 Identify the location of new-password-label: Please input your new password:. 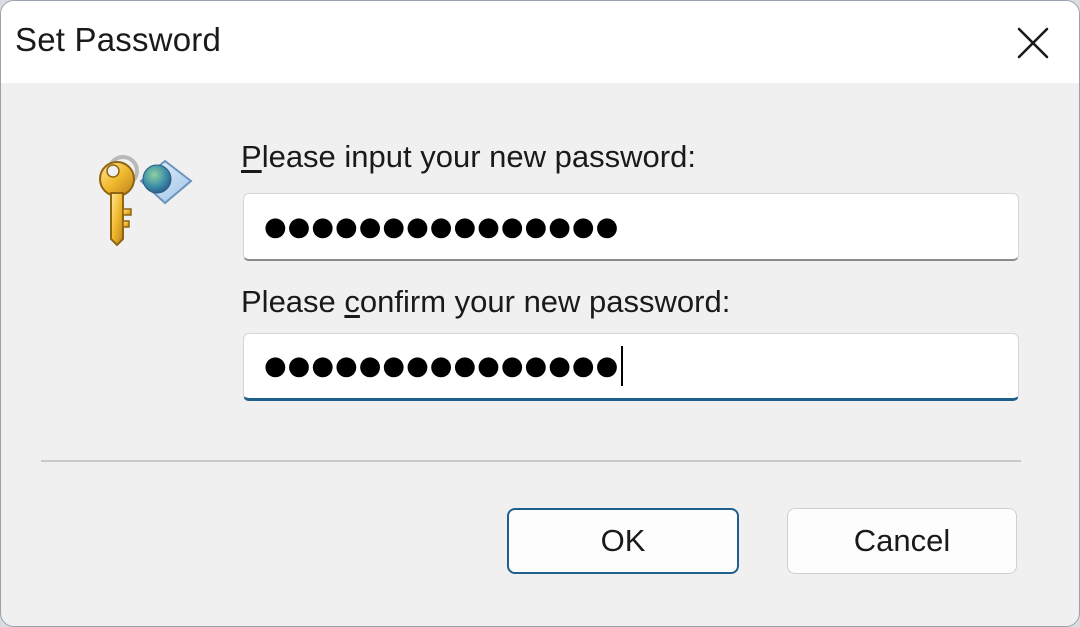
(468, 157).